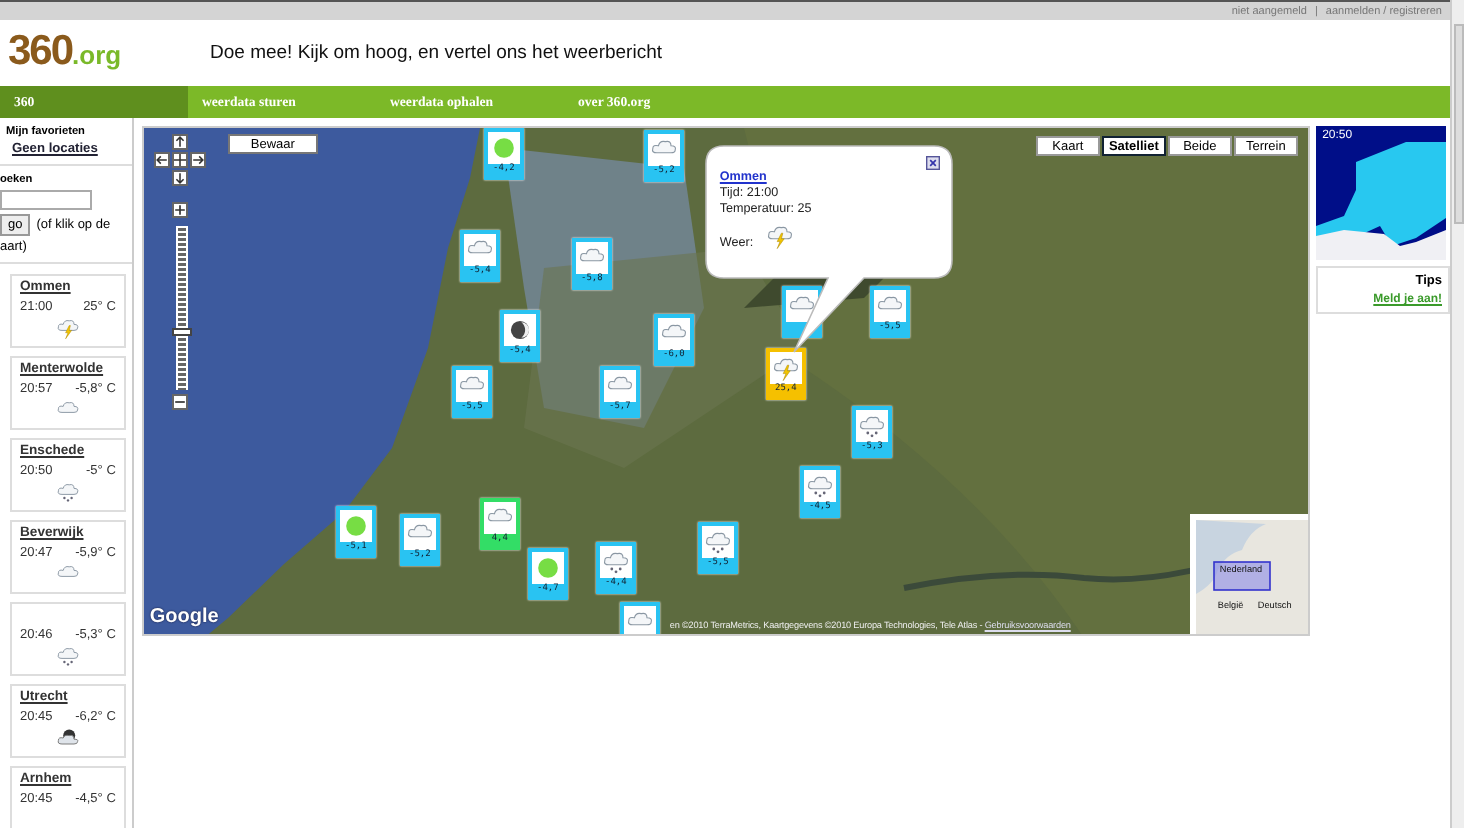  I want to click on night-cloud-icon, so click(67, 738).